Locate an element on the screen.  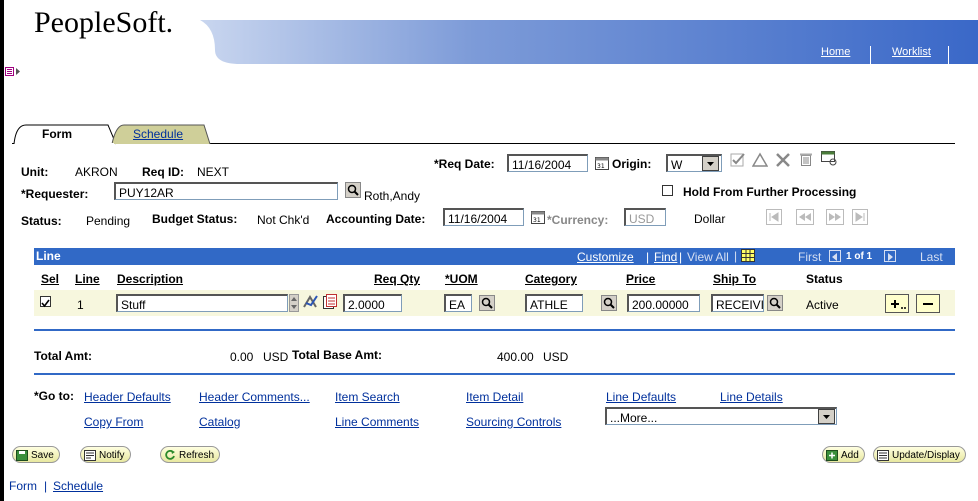
grid-title: Line is located at coordinates (48, 256).